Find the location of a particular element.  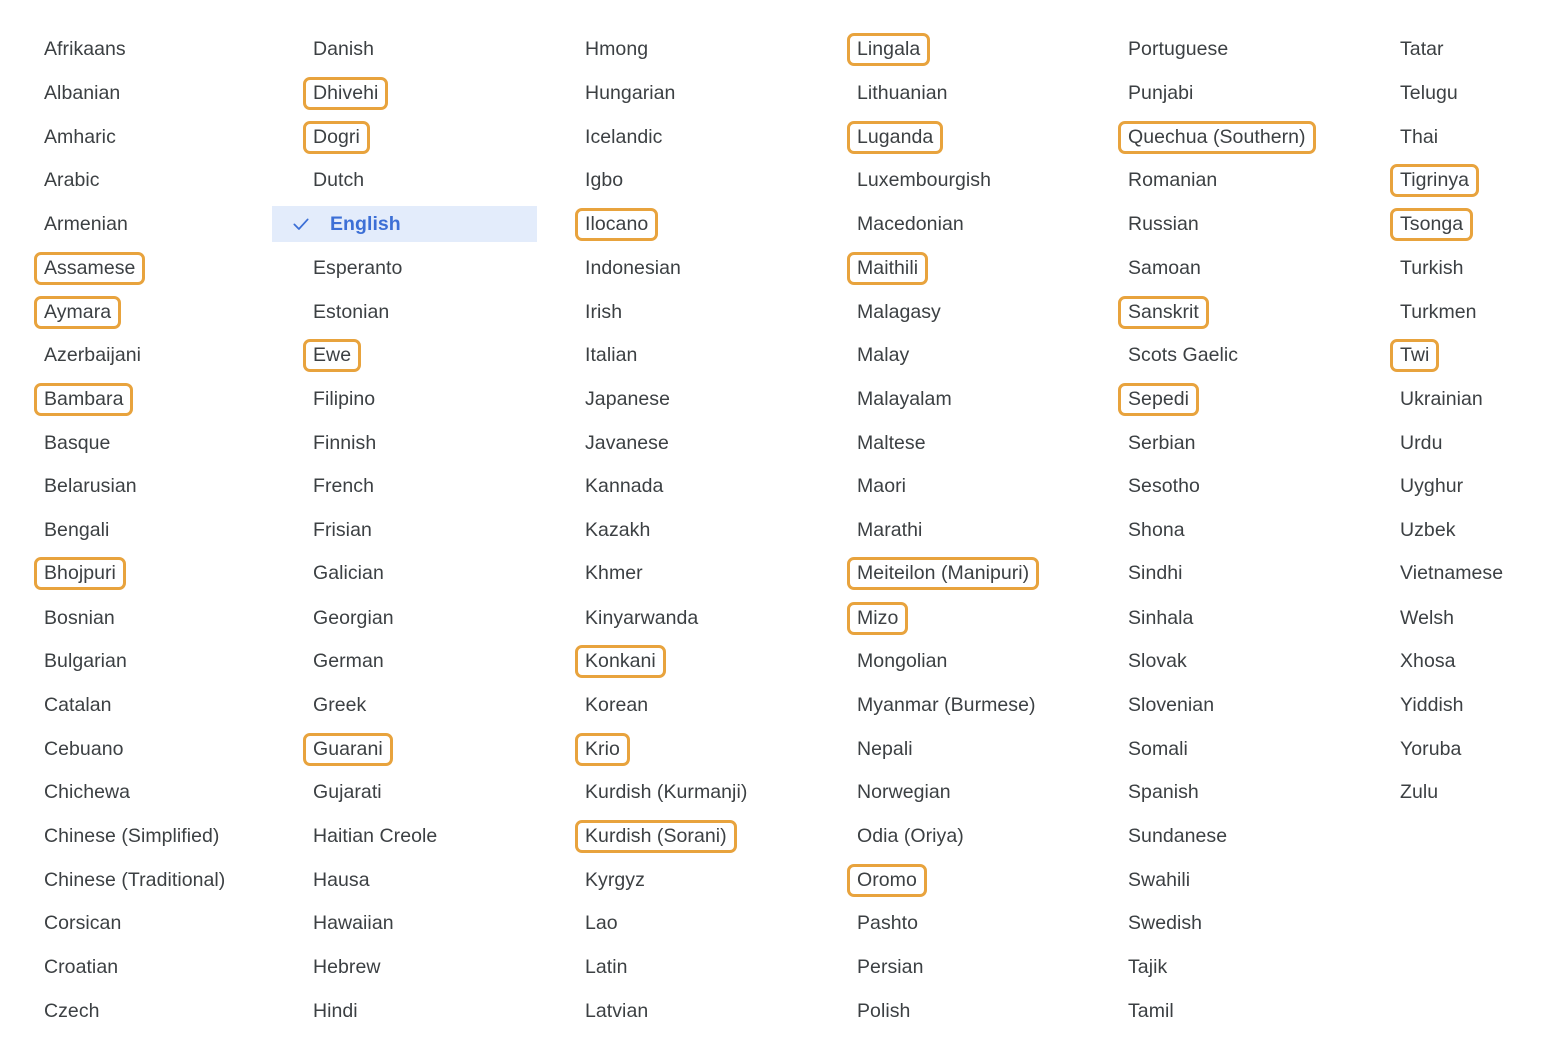

language-option: Tajik is located at coordinates (1147, 967).